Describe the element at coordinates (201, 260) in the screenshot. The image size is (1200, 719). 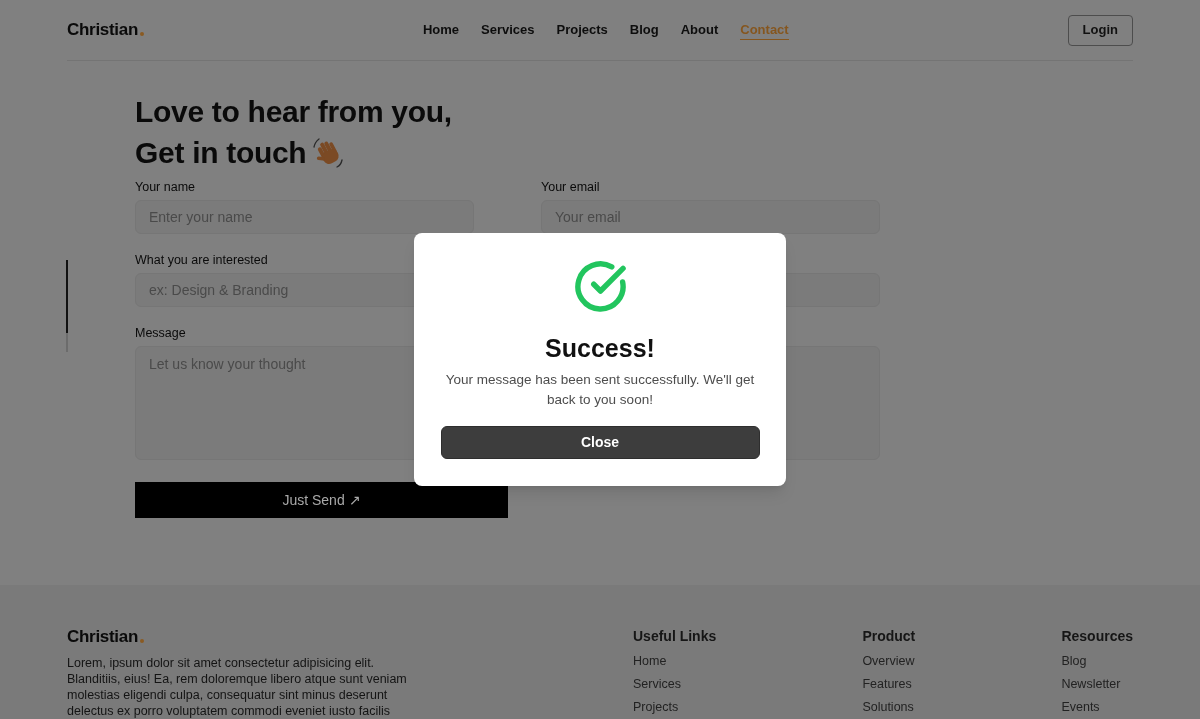
I see `field-label: What you are interested` at that location.